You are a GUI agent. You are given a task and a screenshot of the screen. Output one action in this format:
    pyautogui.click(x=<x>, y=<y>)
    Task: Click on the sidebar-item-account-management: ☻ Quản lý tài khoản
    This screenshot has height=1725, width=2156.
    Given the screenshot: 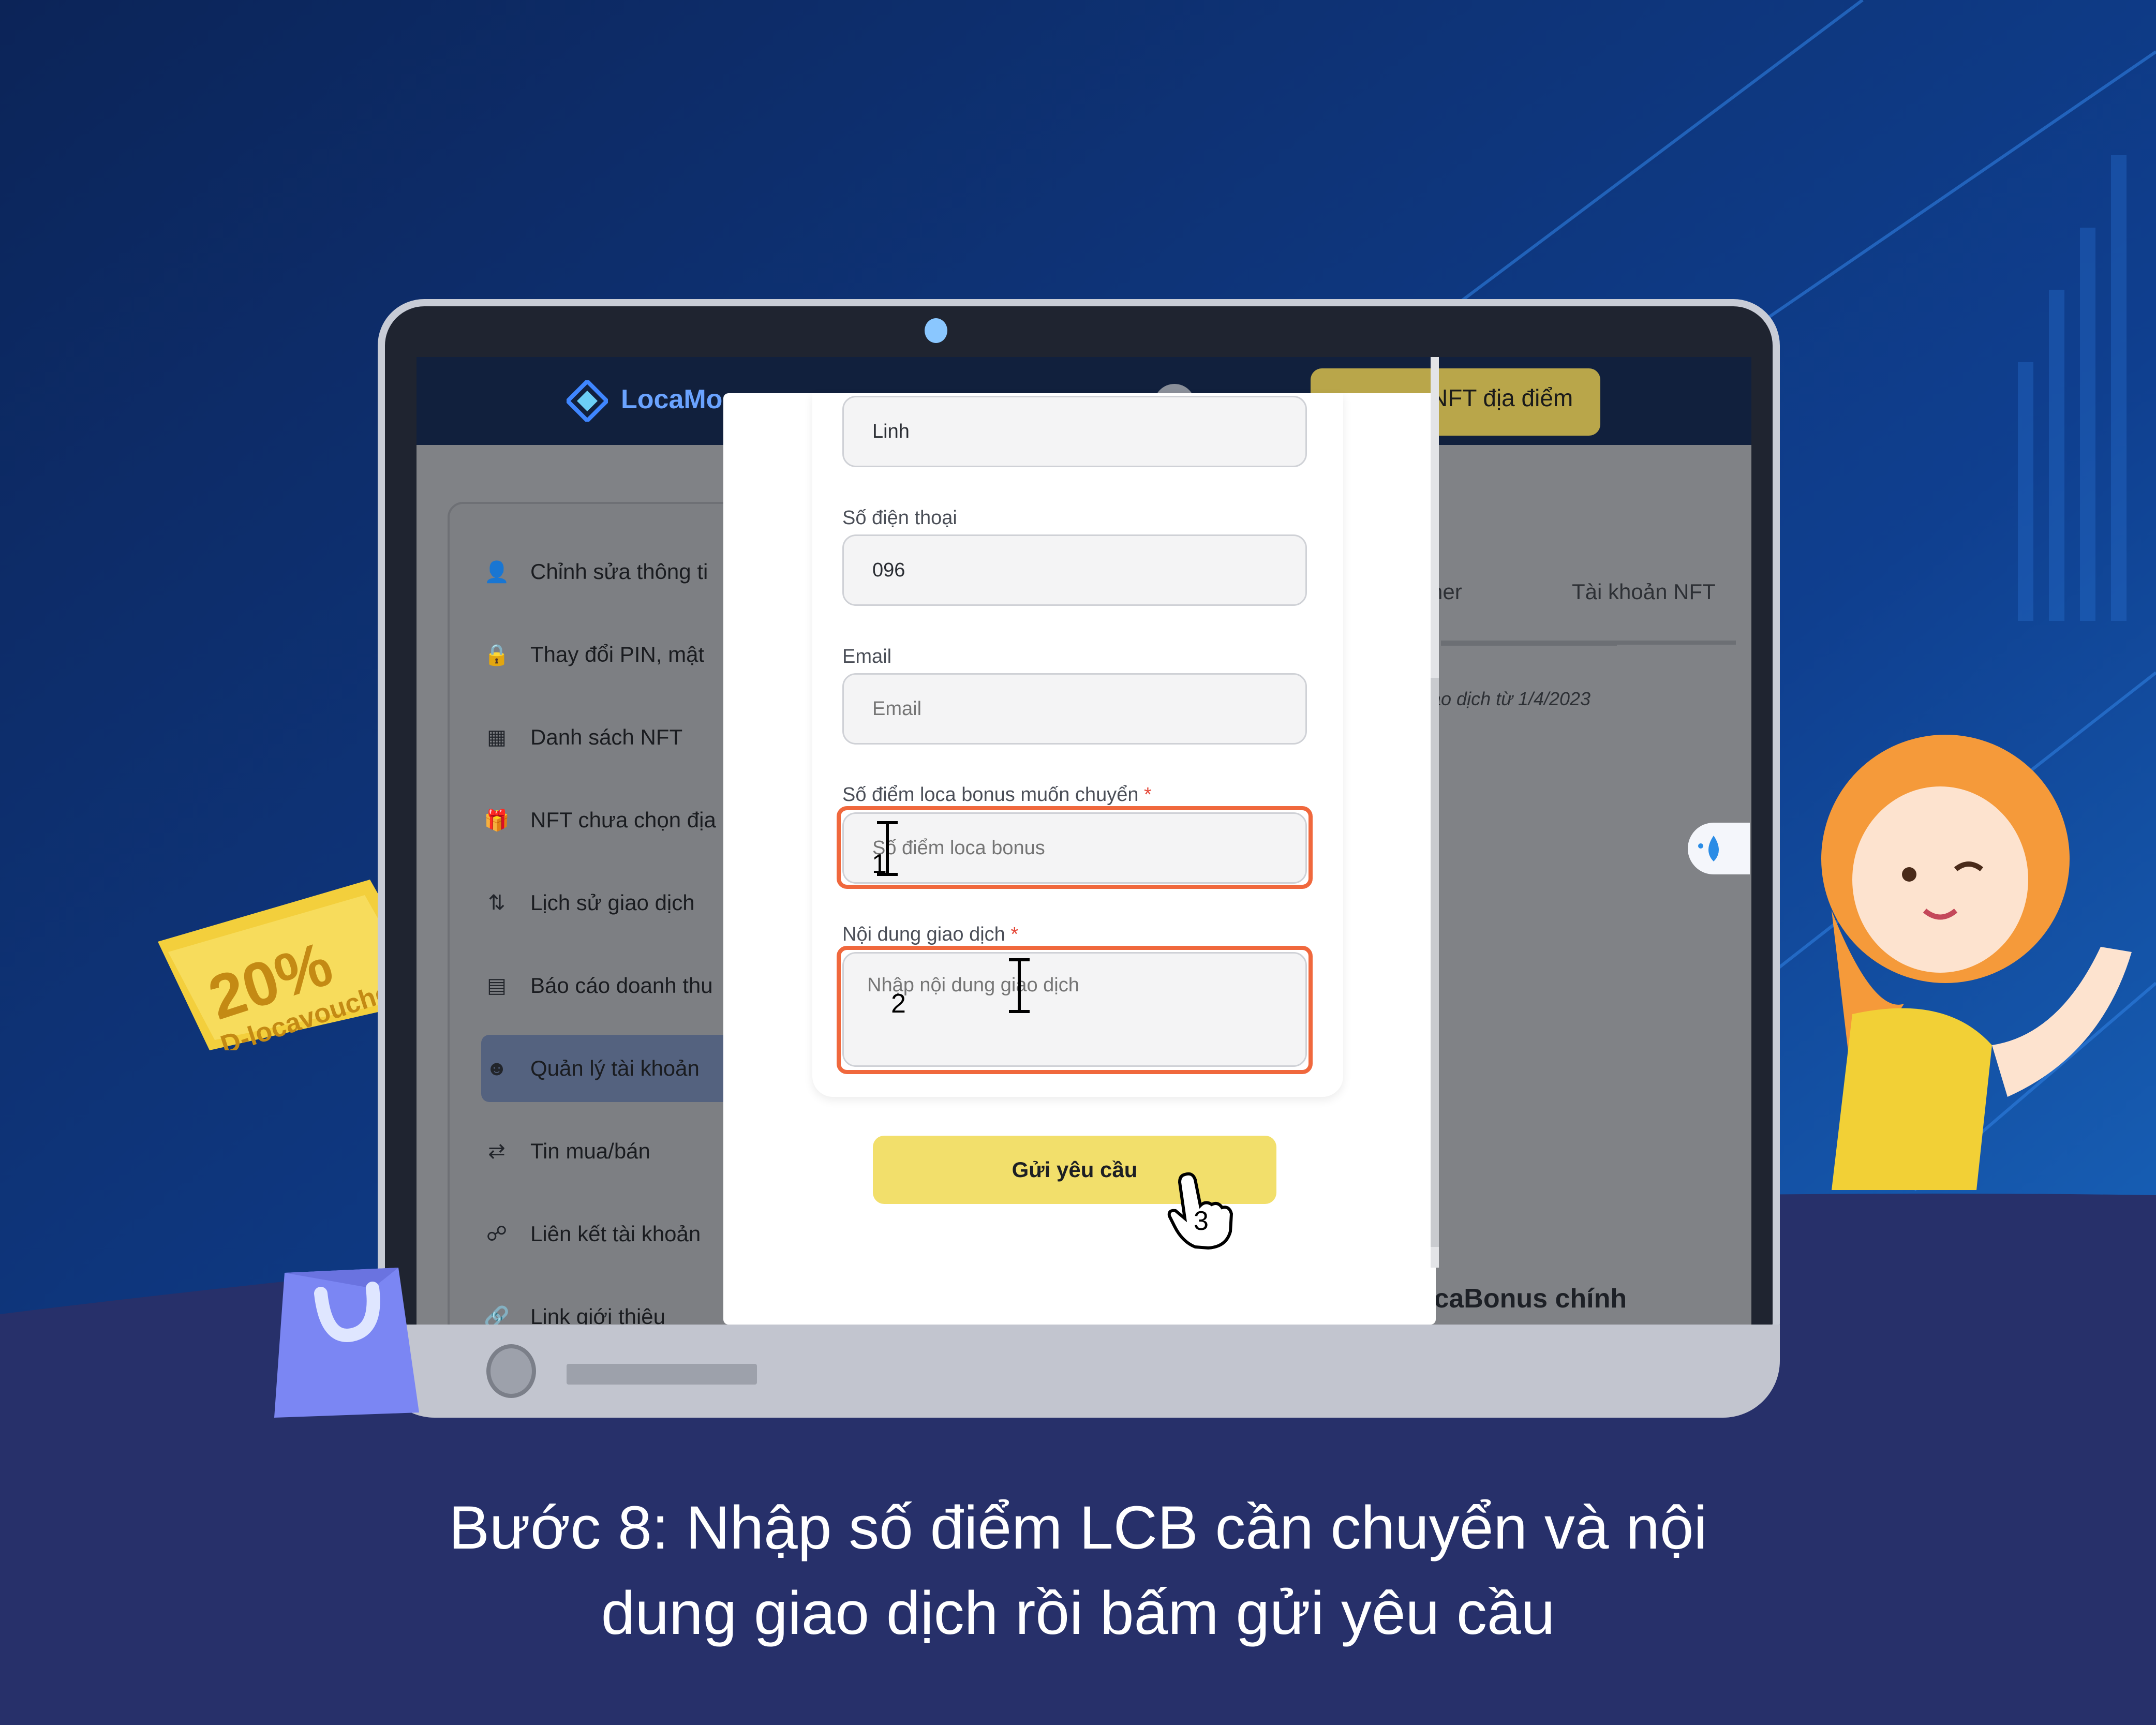 What is the action you would take?
    pyautogui.click(x=592, y=1068)
    